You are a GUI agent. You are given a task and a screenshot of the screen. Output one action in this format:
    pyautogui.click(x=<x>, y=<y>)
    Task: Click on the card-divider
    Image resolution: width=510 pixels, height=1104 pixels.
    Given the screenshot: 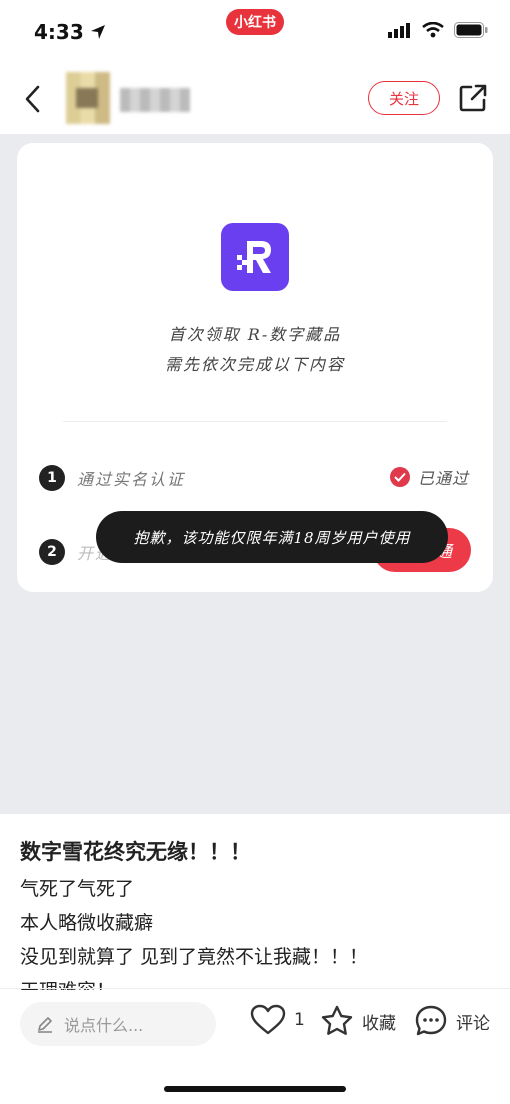 What is the action you would take?
    pyautogui.click(x=255, y=421)
    